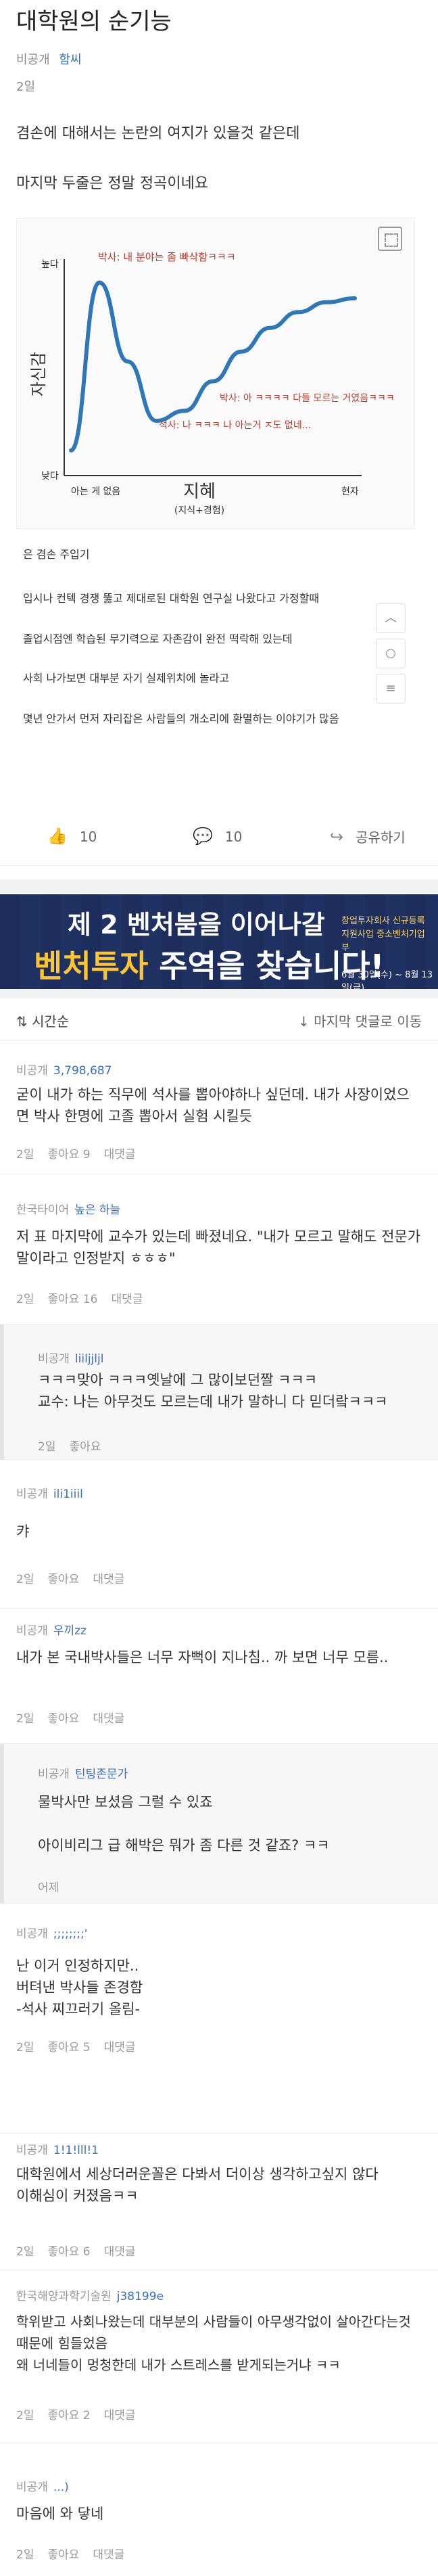  I want to click on embed-text-line: 입시나 컨텍 경쟁 뚫고 제대로된 대학원 연구실 나왔다고 가정할때, so click(171, 598).